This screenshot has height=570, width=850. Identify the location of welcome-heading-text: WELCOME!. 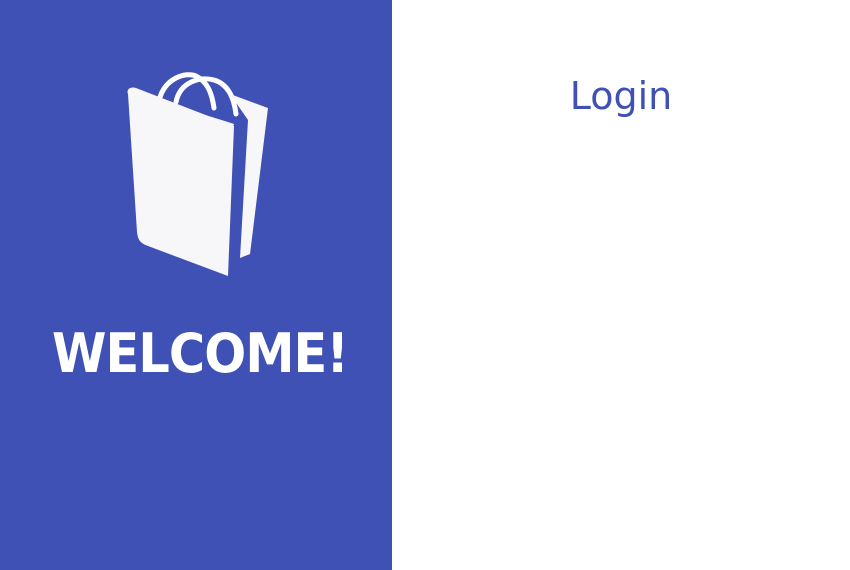
(200, 353).